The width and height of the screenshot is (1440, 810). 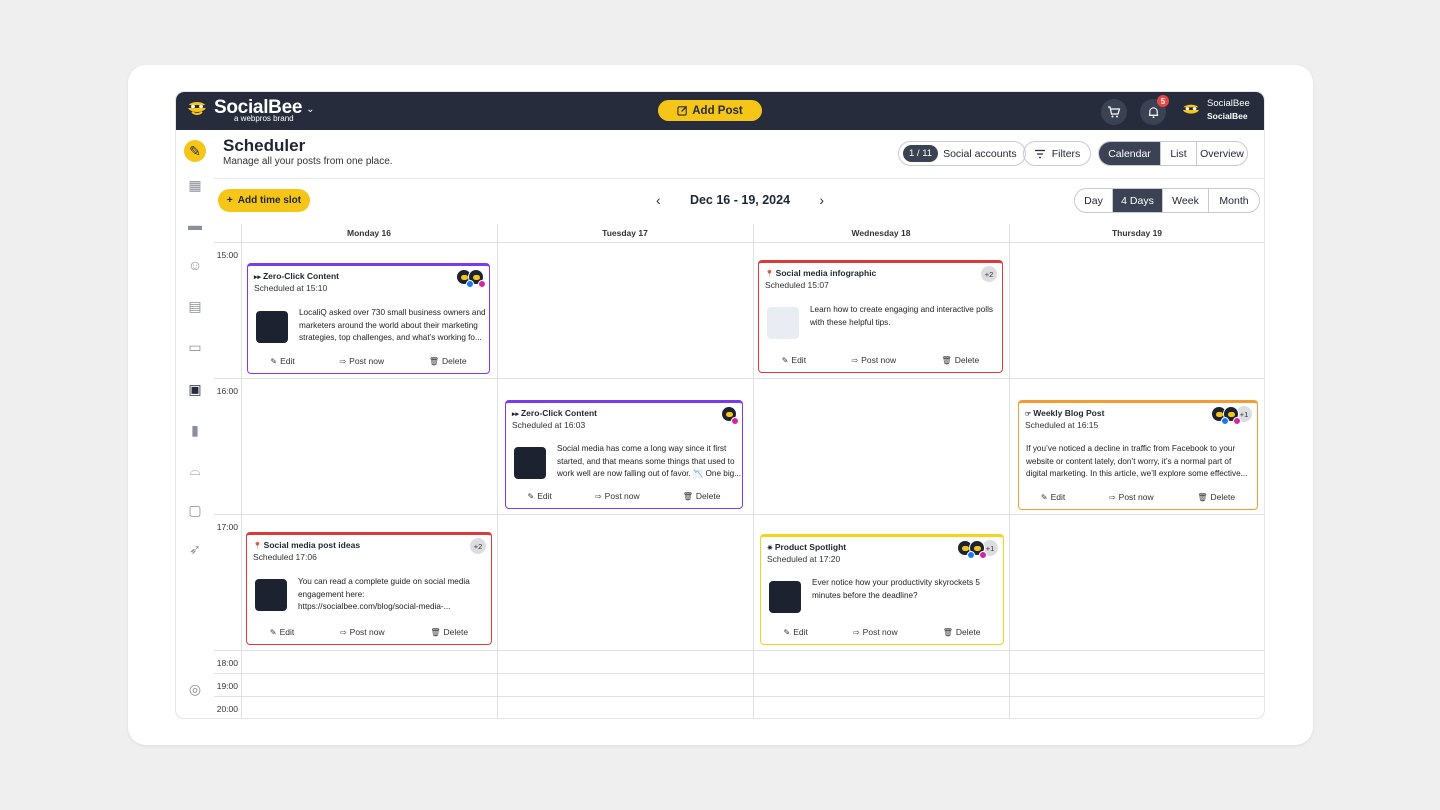 I want to click on compose-icon: ✎, so click(x=195, y=151).